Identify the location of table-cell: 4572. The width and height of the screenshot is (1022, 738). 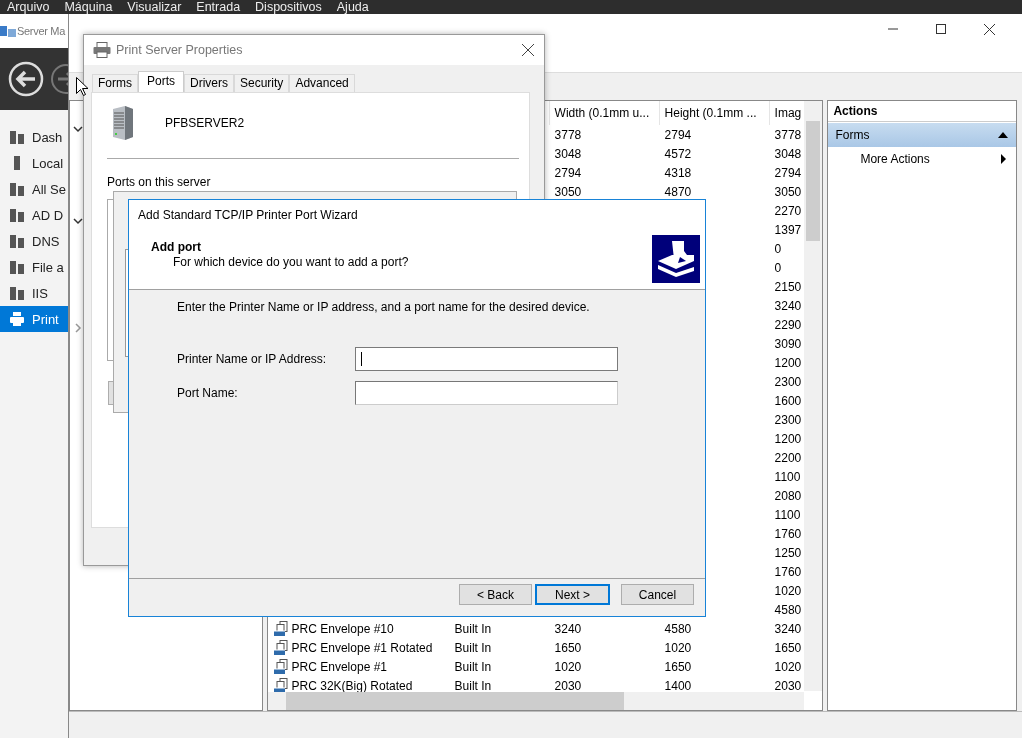
(678, 153).